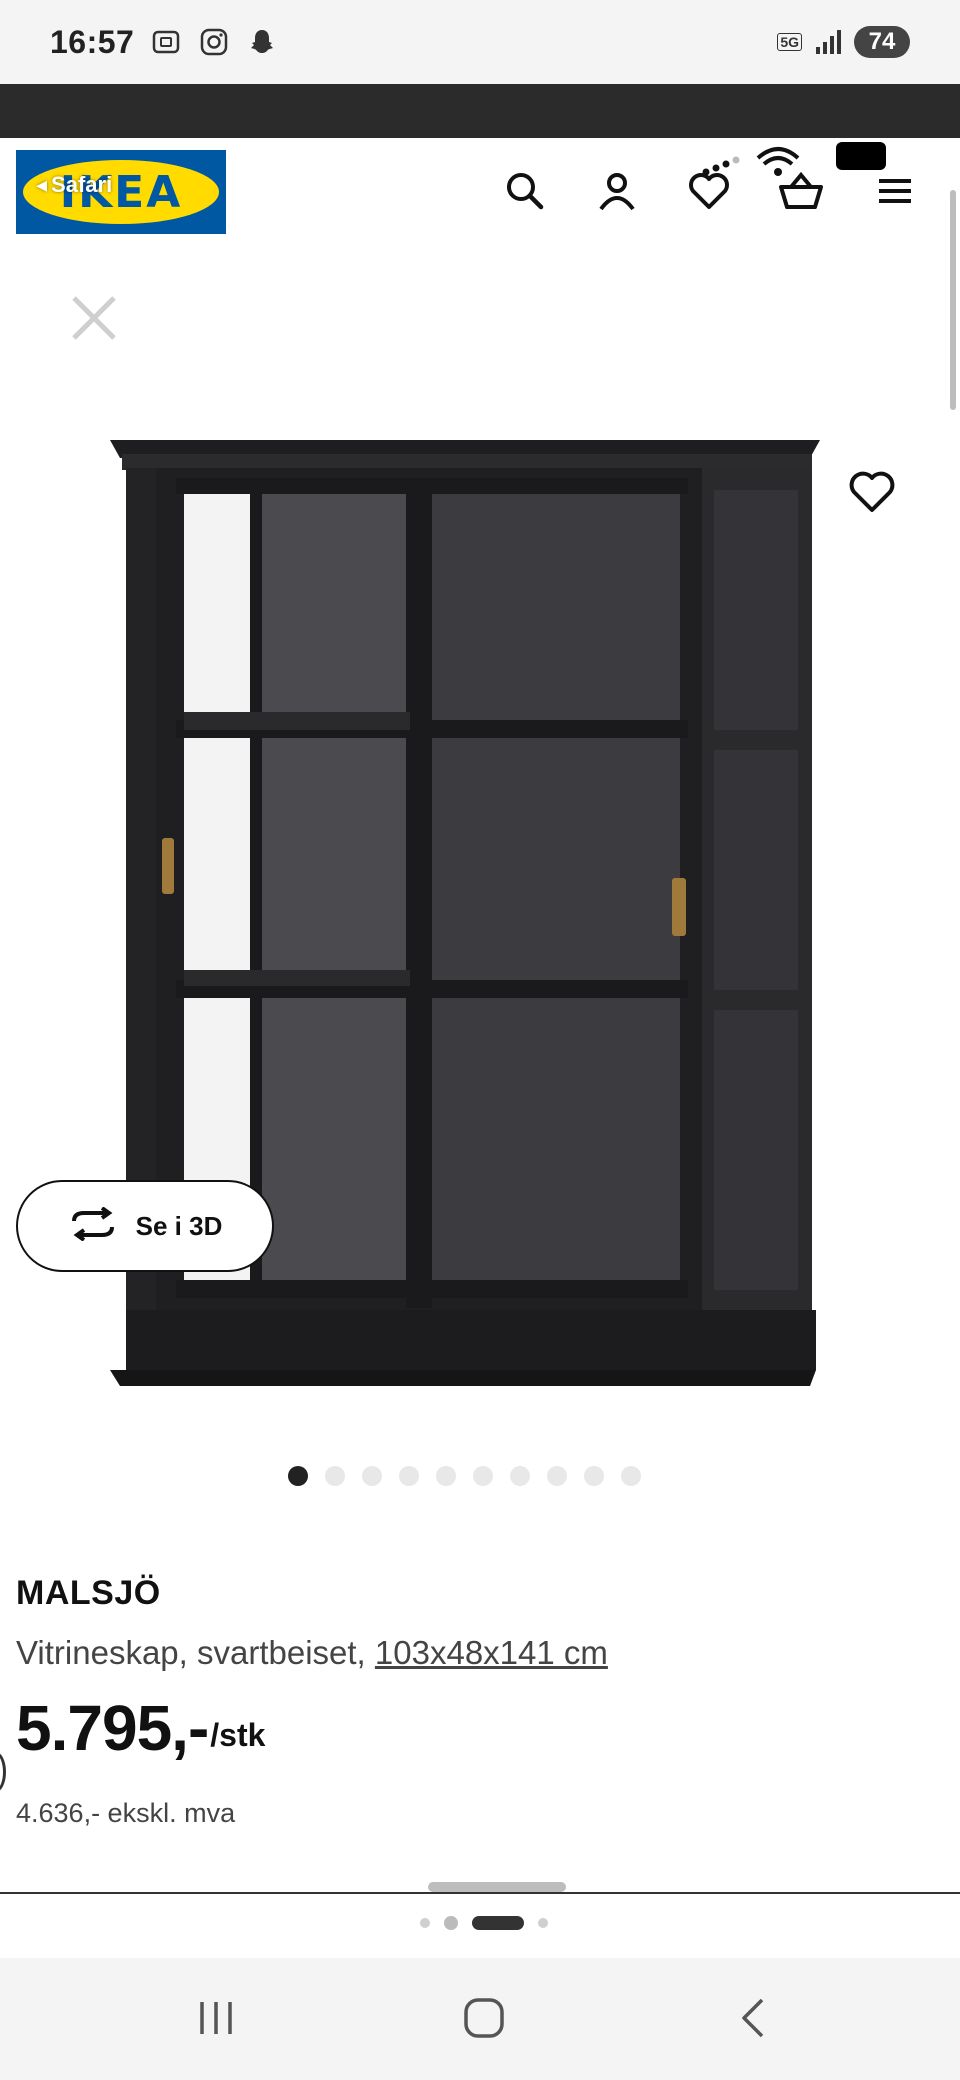 This screenshot has width=960, height=2080. I want to click on back-icon, so click(754, 2018).